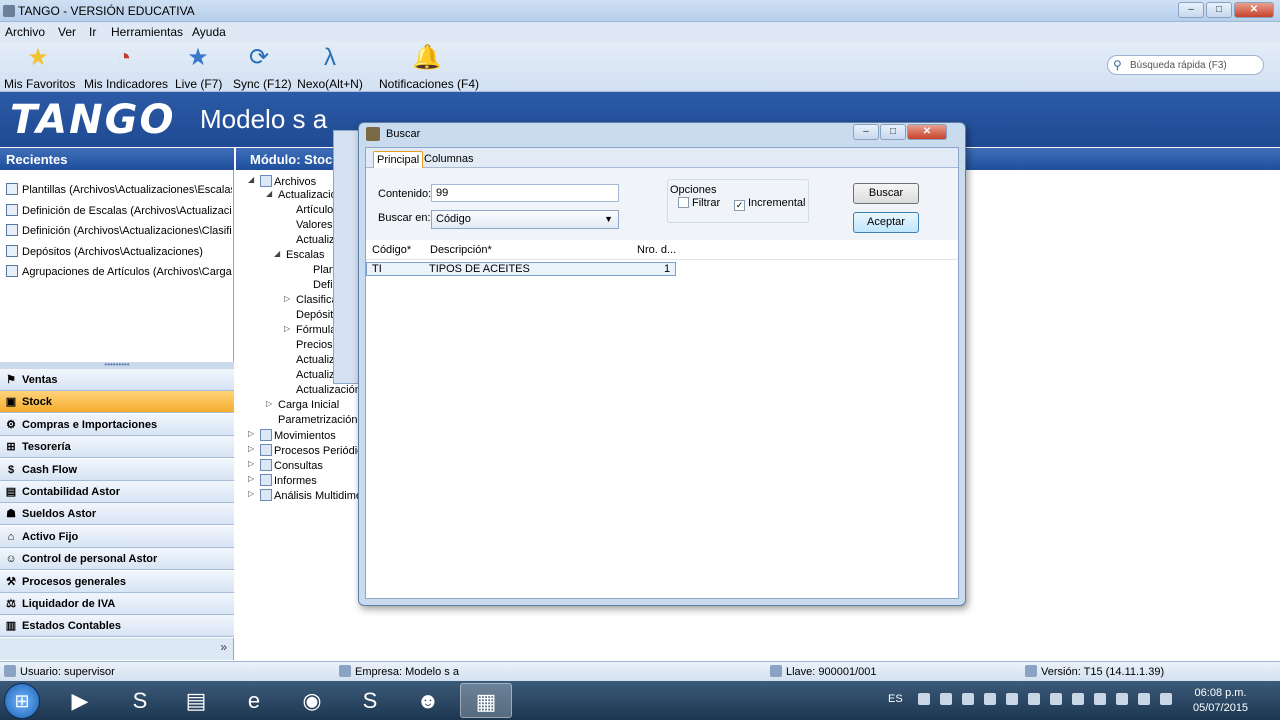 This screenshot has width=1280, height=720. What do you see at coordinates (322, 420) in the screenshot?
I see `tree-node: Parametrización c` at bounding box center [322, 420].